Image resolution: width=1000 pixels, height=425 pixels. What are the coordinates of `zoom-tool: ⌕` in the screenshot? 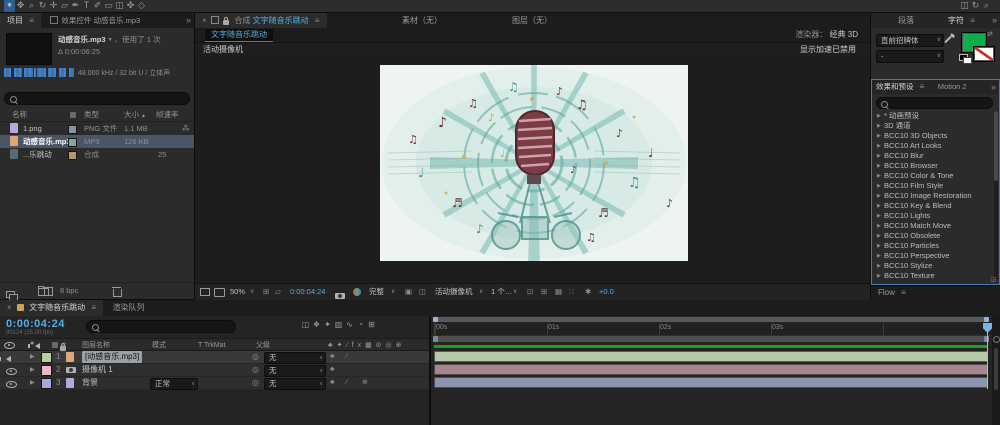 It's located at (31, 6).